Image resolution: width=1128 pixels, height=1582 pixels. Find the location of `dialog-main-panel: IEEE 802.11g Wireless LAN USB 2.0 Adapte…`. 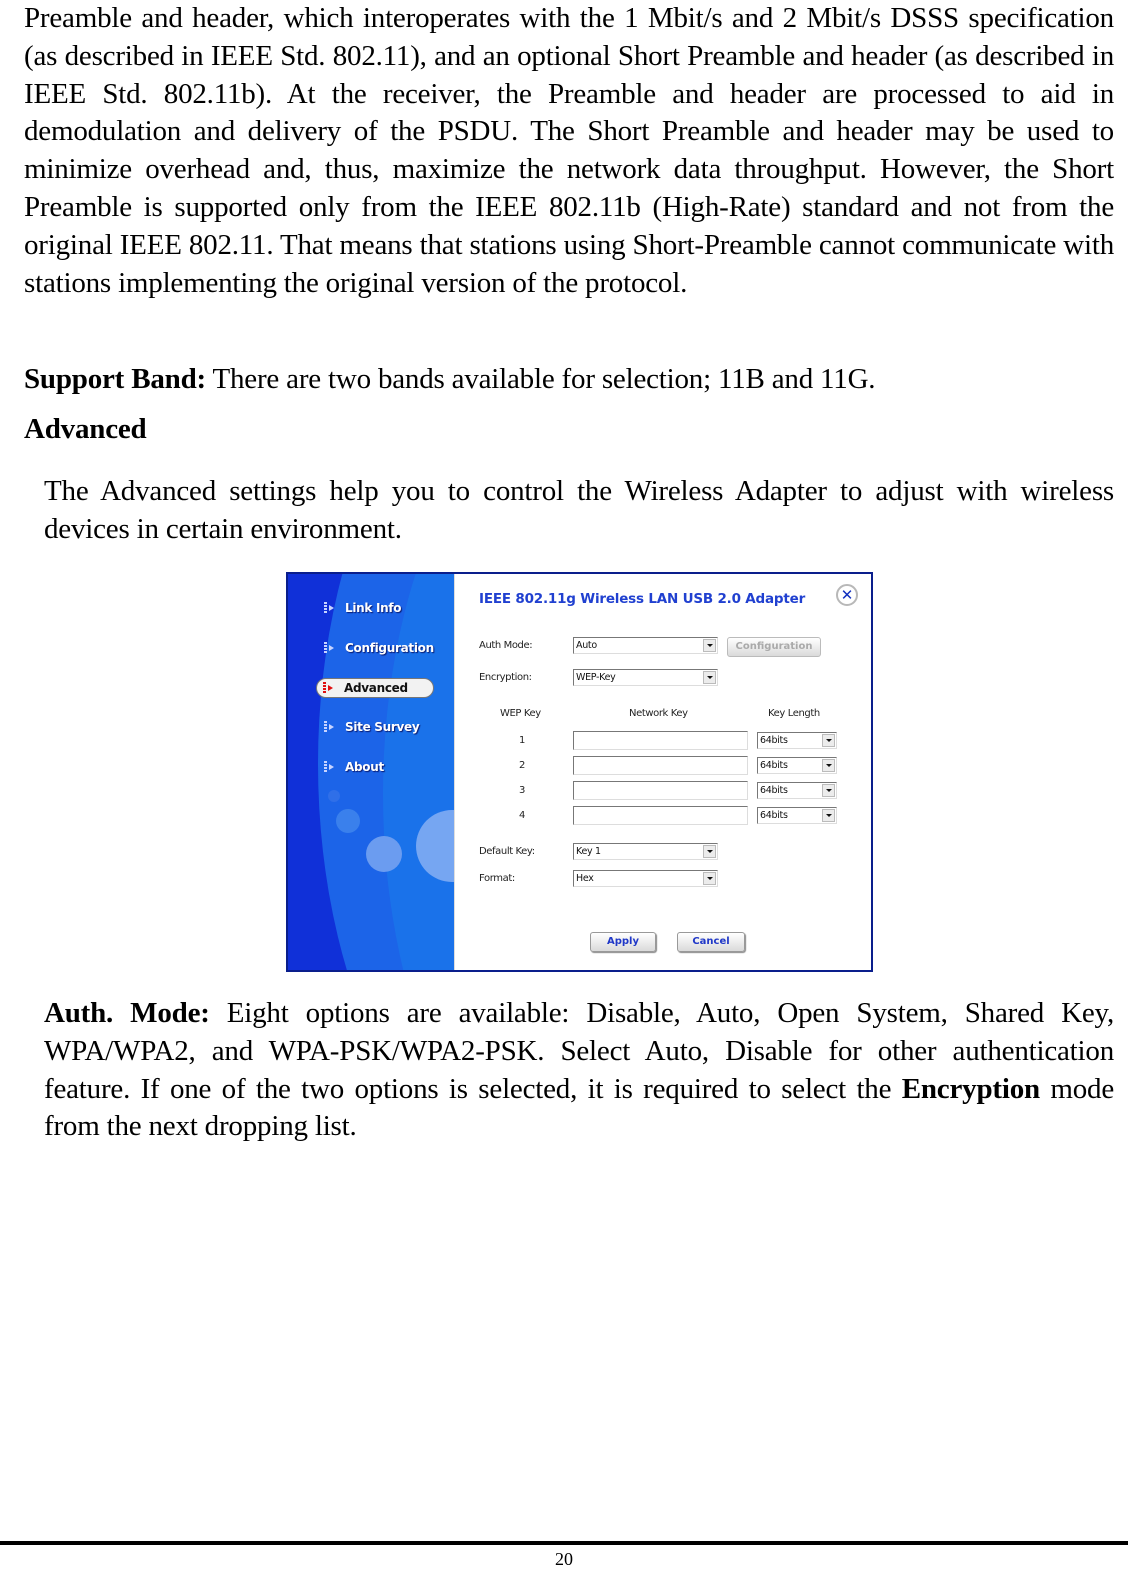

dialog-main-panel: IEEE 802.11g Wireless LAN USB 2.0 Adapte… is located at coordinates (662, 772).